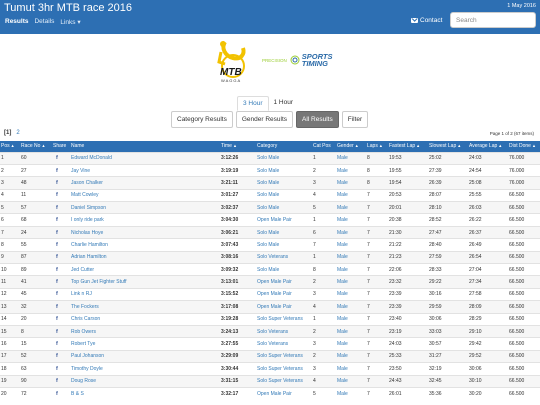 This screenshot has width=540, height=405. What do you see at coordinates (145, 393) in the screenshot?
I see `cell-name: B & S` at bounding box center [145, 393].